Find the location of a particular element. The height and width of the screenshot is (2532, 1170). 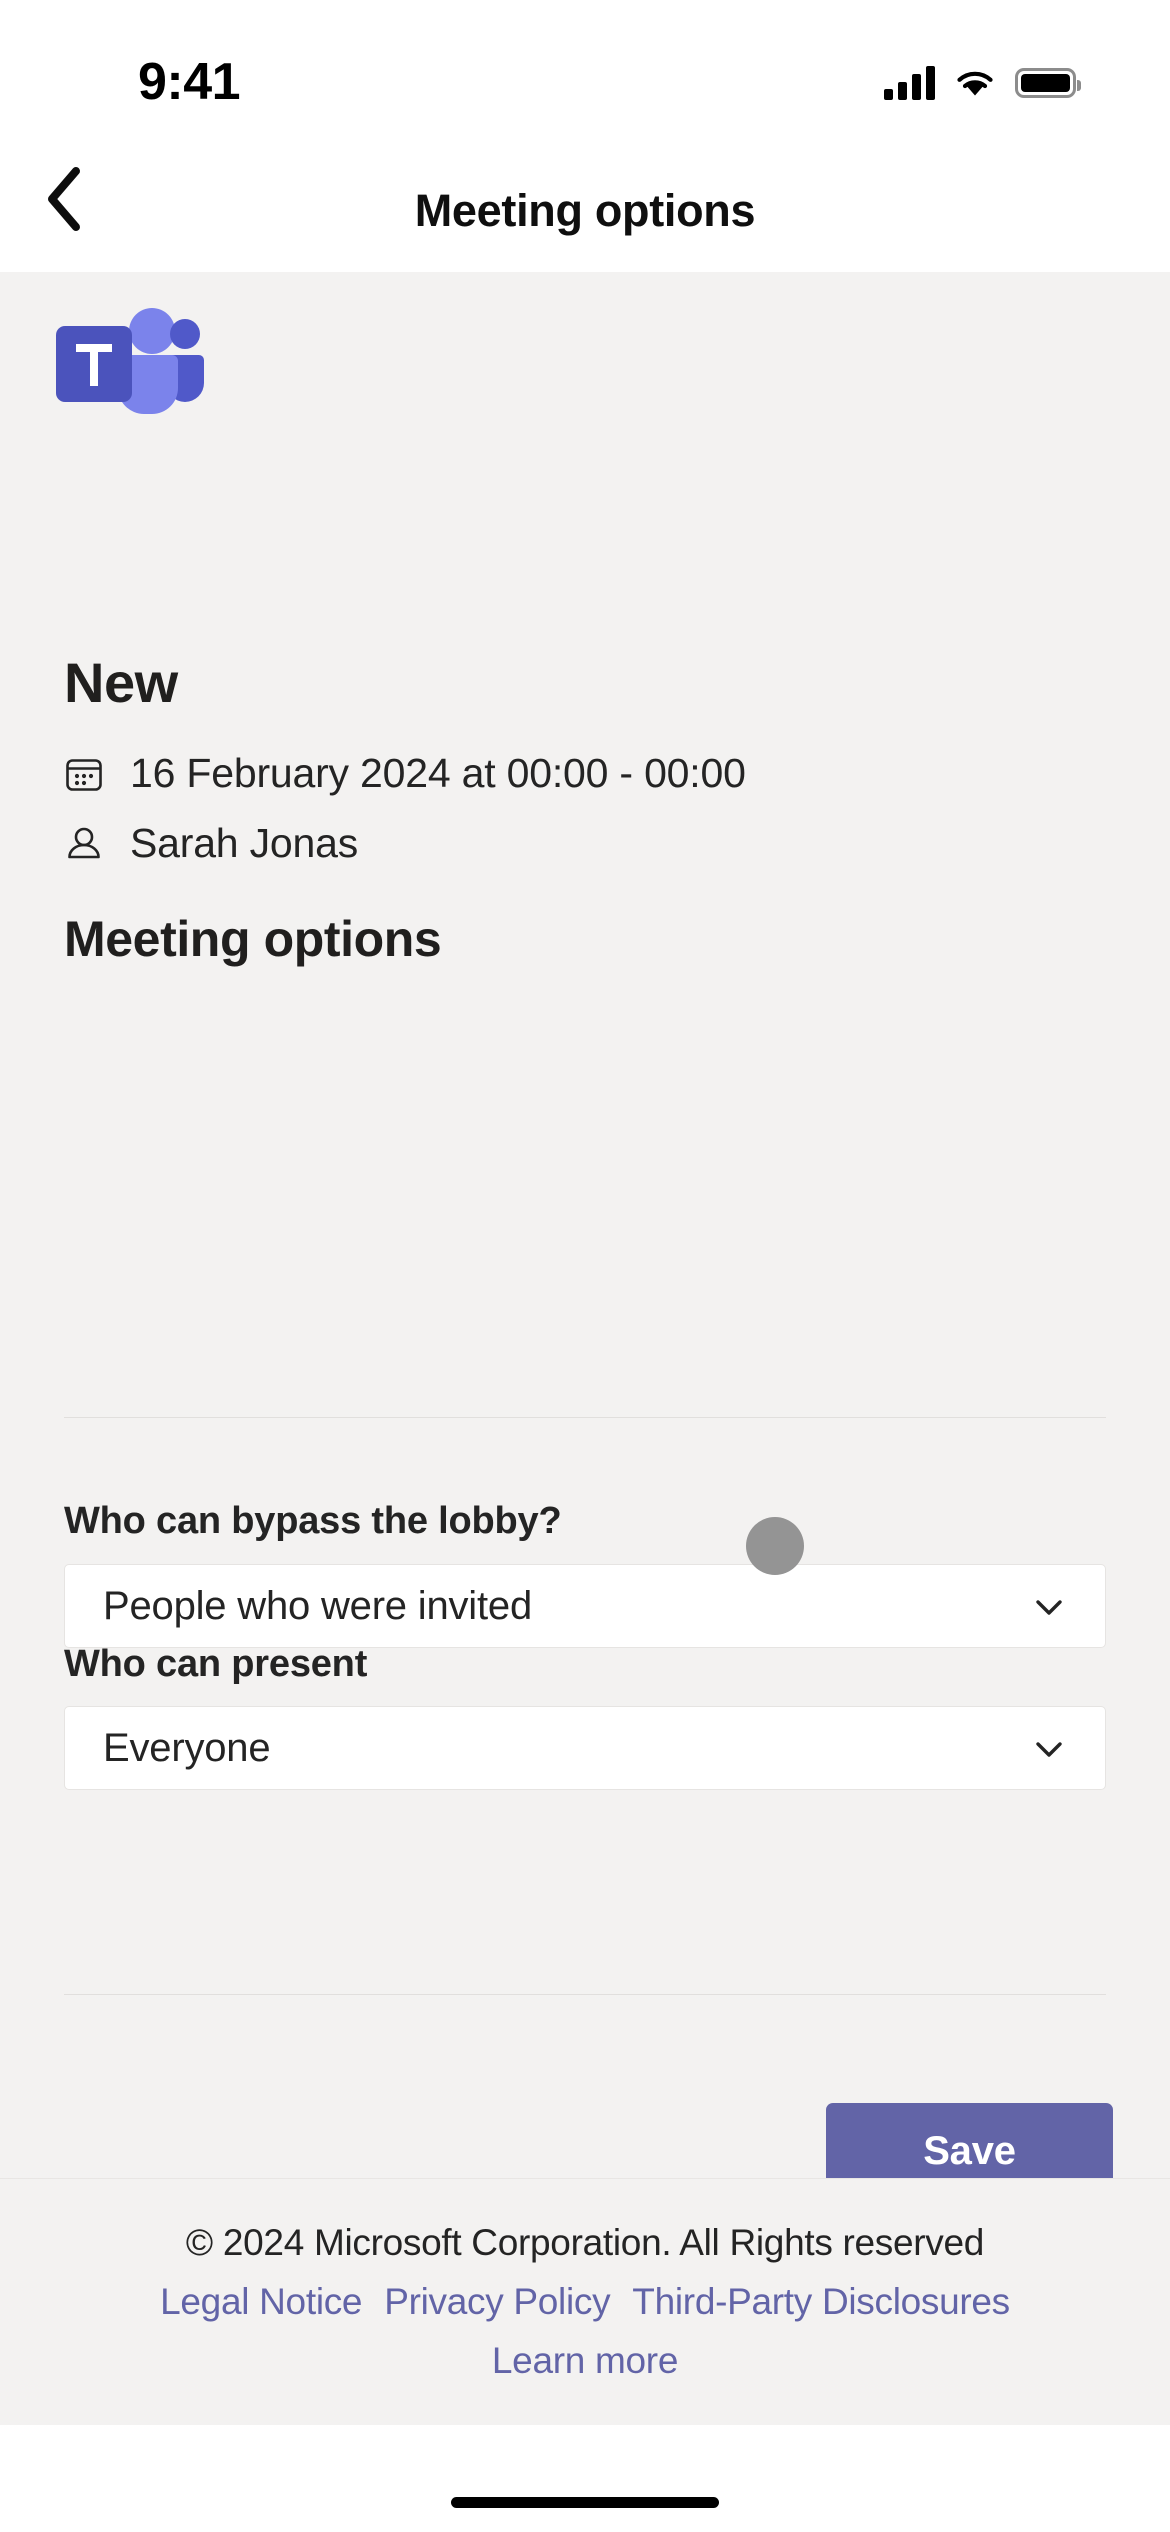

options-section-title: Meeting options is located at coordinates (253, 939).